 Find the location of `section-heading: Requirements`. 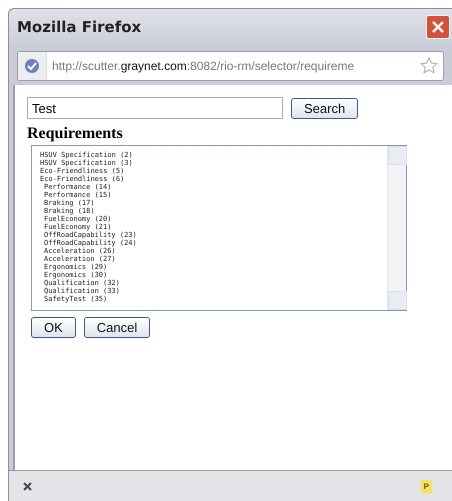

section-heading: Requirements is located at coordinates (75, 134).